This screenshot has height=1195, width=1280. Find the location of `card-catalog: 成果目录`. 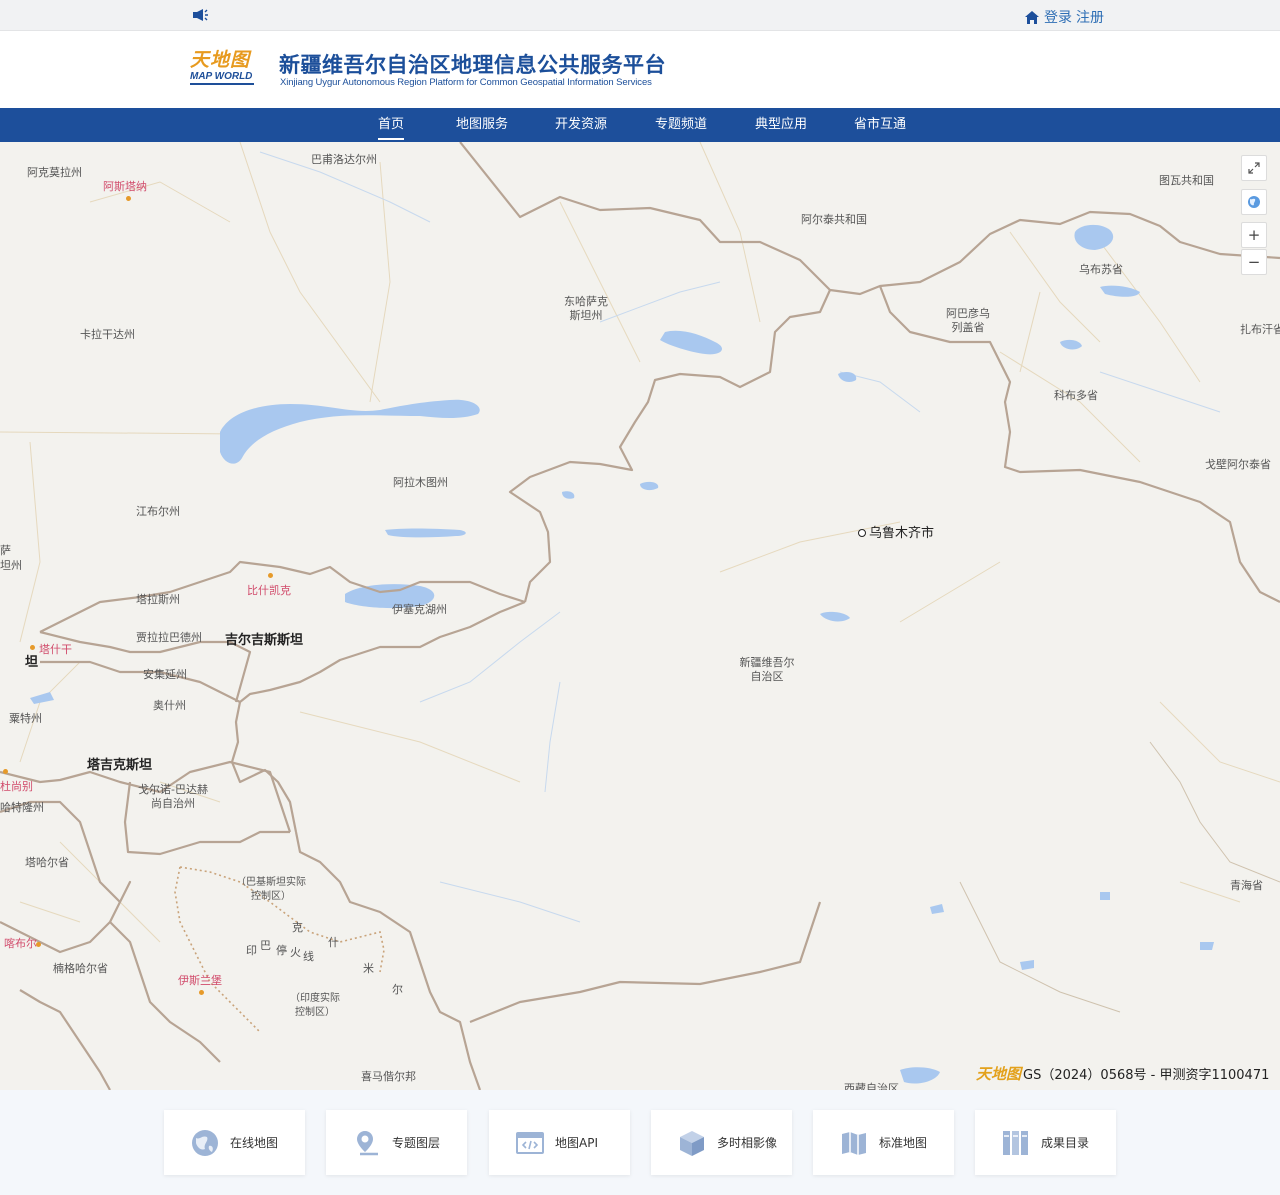

card-catalog: 成果目录 is located at coordinates (1045, 1142).